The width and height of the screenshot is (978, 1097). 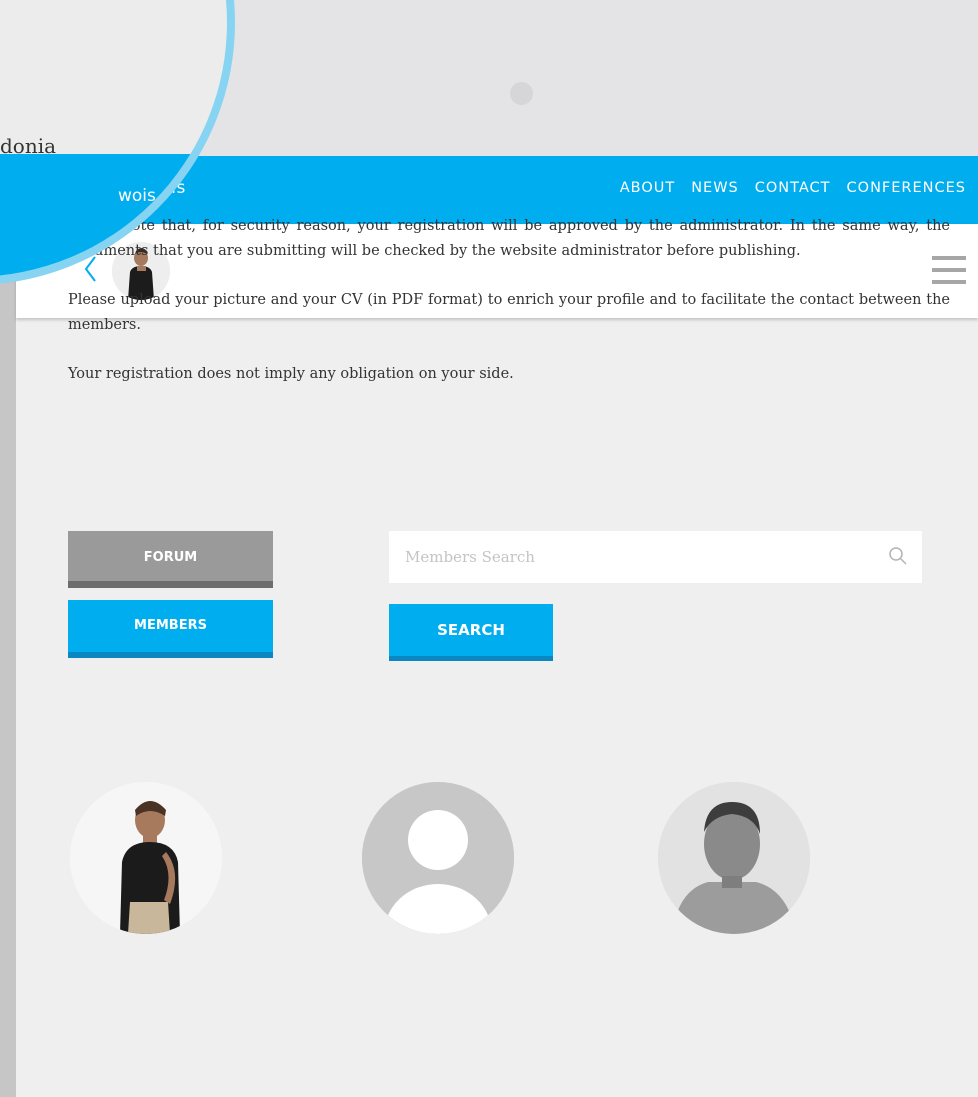 What do you see at coordinates (648, 188) in the screenshot?
I see `nav-link-about: ABOUT` at bounding box center [648, 188].